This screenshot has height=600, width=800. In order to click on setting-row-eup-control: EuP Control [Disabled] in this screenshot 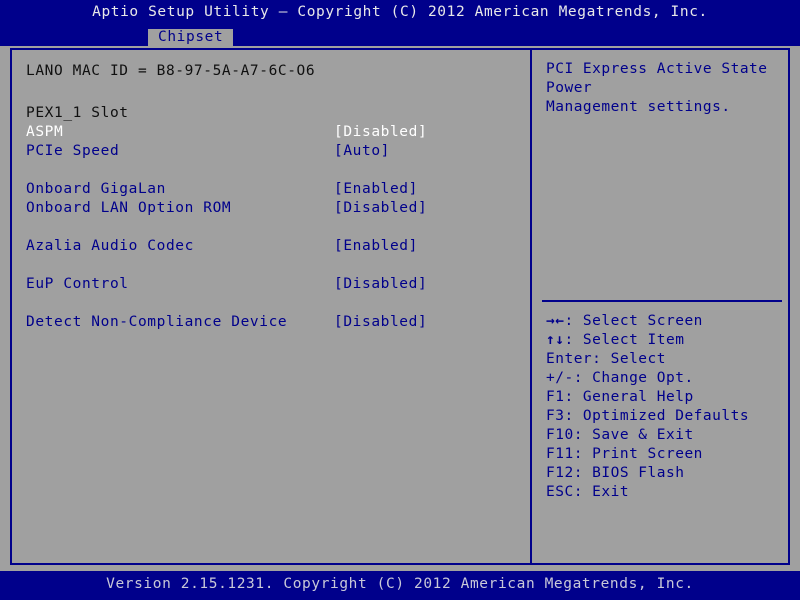, I will do `click(274, 284)`.